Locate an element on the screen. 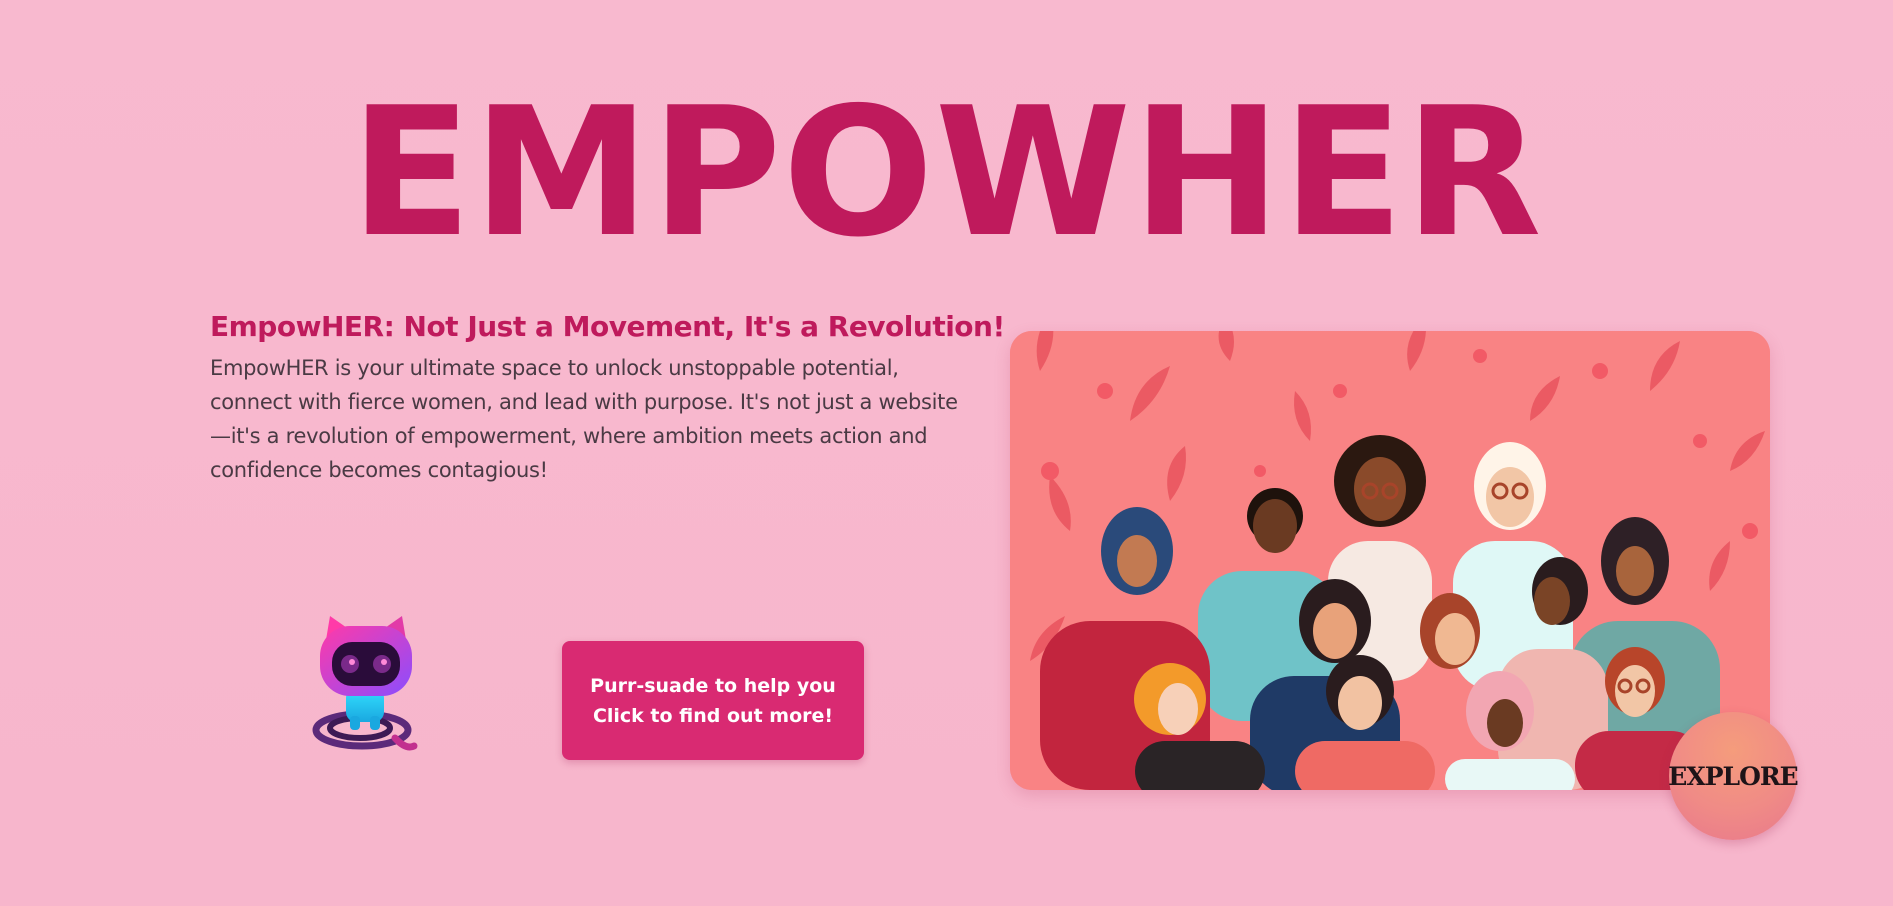  cat-robot-graphic is located at coordinates (365, 683).